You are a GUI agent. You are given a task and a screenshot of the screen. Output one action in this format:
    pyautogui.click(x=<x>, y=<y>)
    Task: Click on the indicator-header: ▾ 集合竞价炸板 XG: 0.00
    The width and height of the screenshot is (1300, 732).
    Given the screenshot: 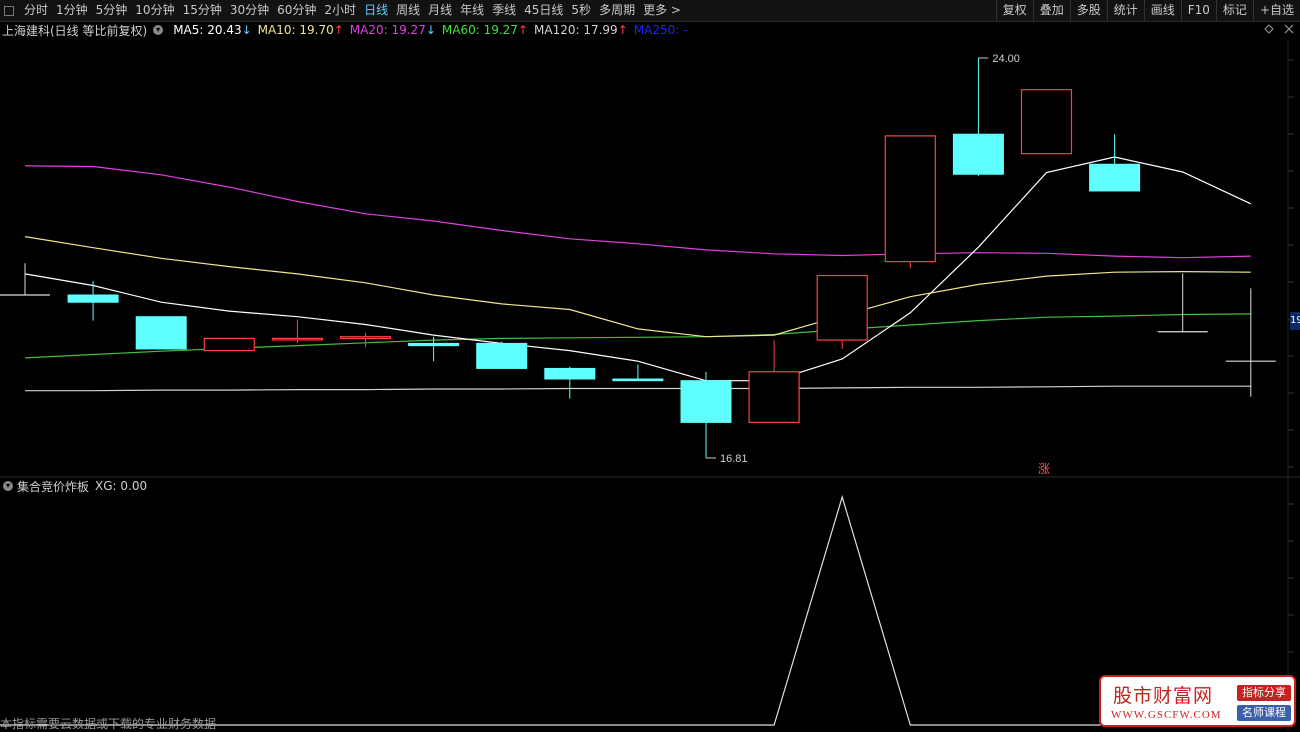 What is the action you would take?
    pyautogui.click(x=73, y=486)
    